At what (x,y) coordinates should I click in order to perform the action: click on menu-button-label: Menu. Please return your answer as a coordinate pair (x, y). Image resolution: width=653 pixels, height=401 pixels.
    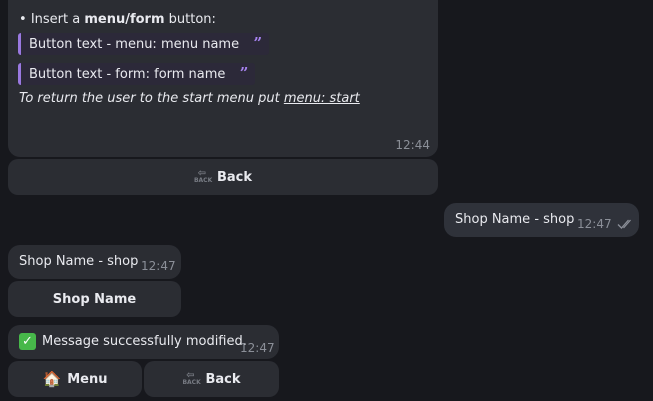
    Looking at the image, I should click on (87, 379).